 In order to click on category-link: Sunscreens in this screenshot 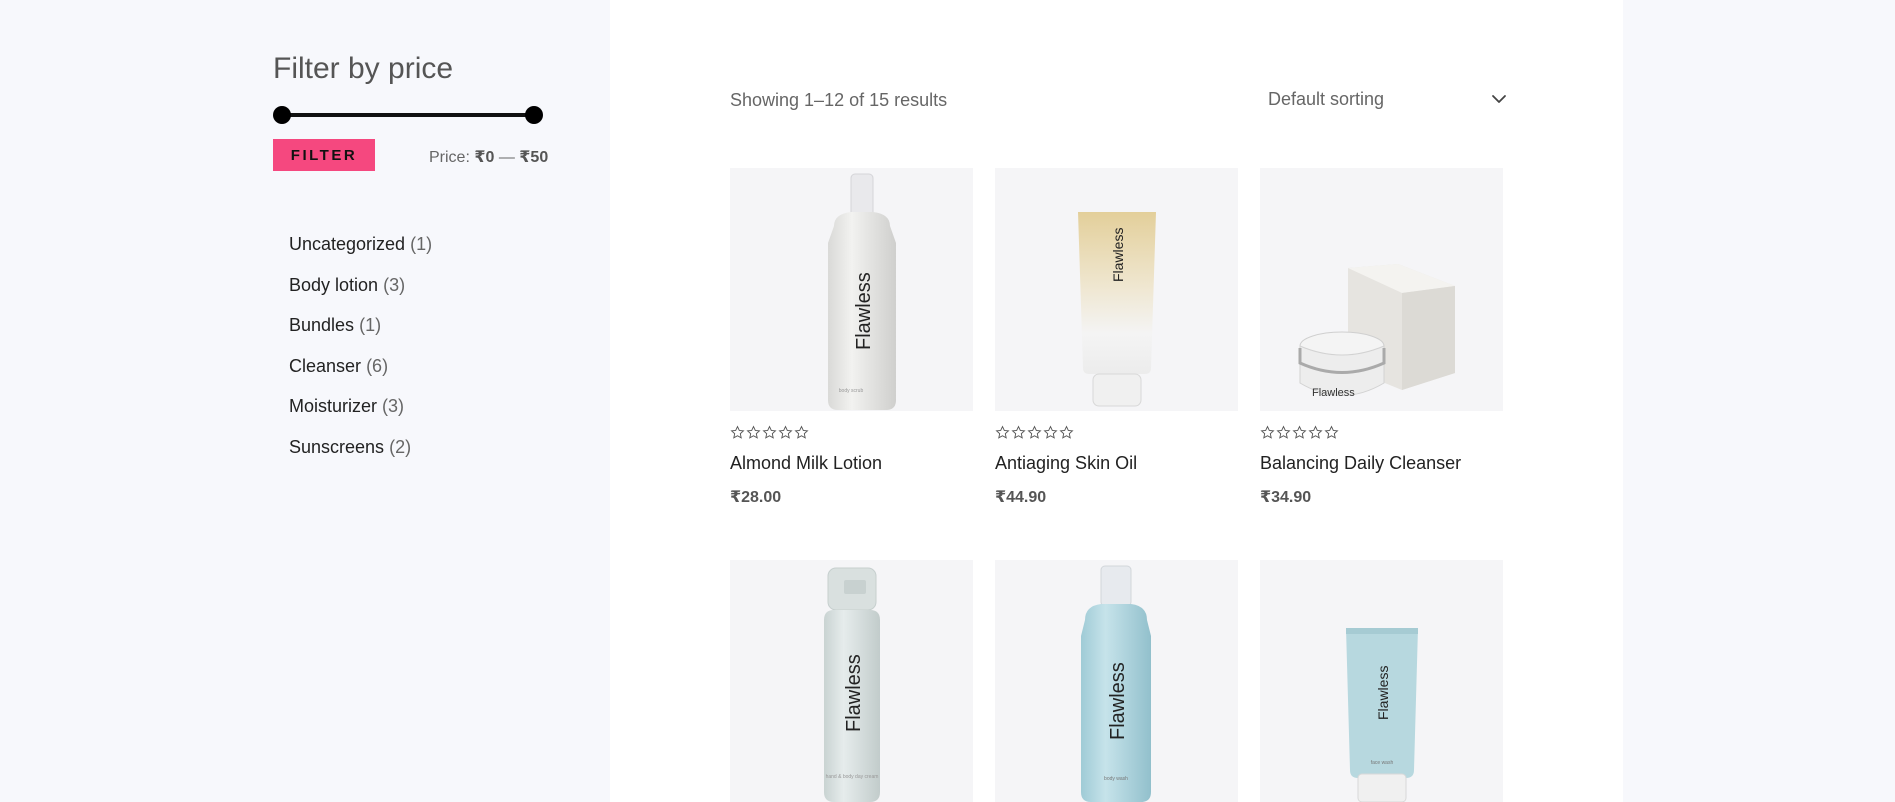, I will do `click(336, 447)`.